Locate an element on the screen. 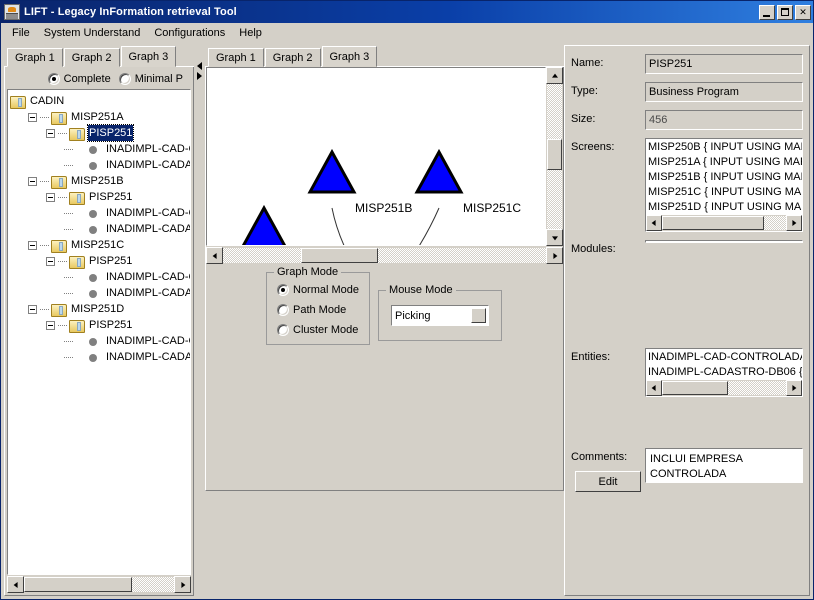 Image resolution: width=814 pixels, height=600 pixels. graph-vscroll-track is located at coordinates (554, 156).